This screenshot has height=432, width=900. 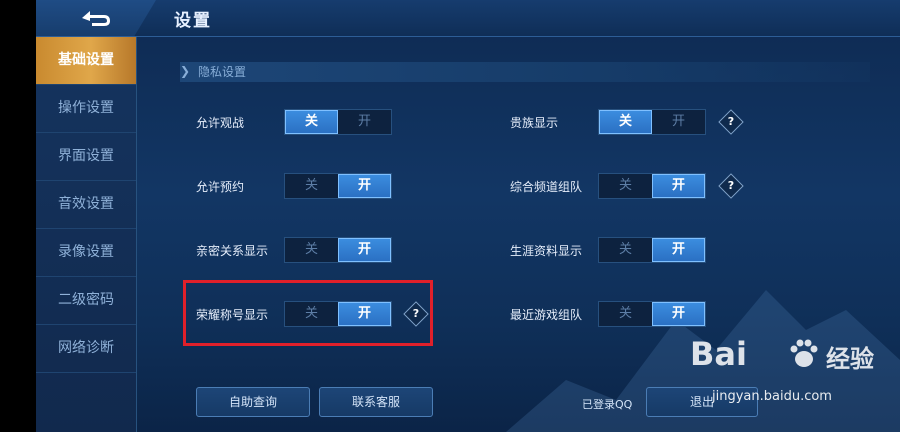 What do you see at coordinates (525, 72) in the screenshot?
I see `section-header: ❯ 隐私设置` at bounding box center [525, 72].